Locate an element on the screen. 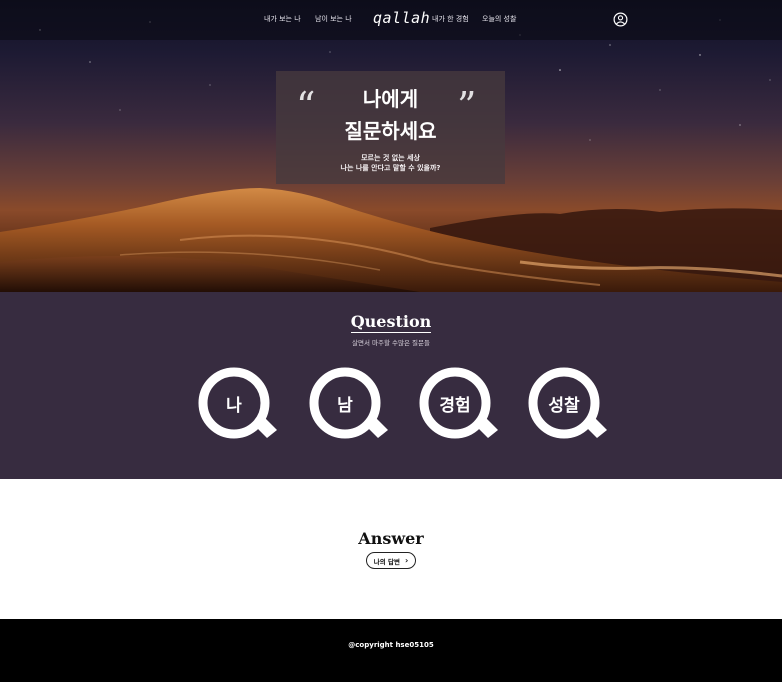 The image size is (782, 682). question-item-experience: 경험 is located at coordinates (459, 404).